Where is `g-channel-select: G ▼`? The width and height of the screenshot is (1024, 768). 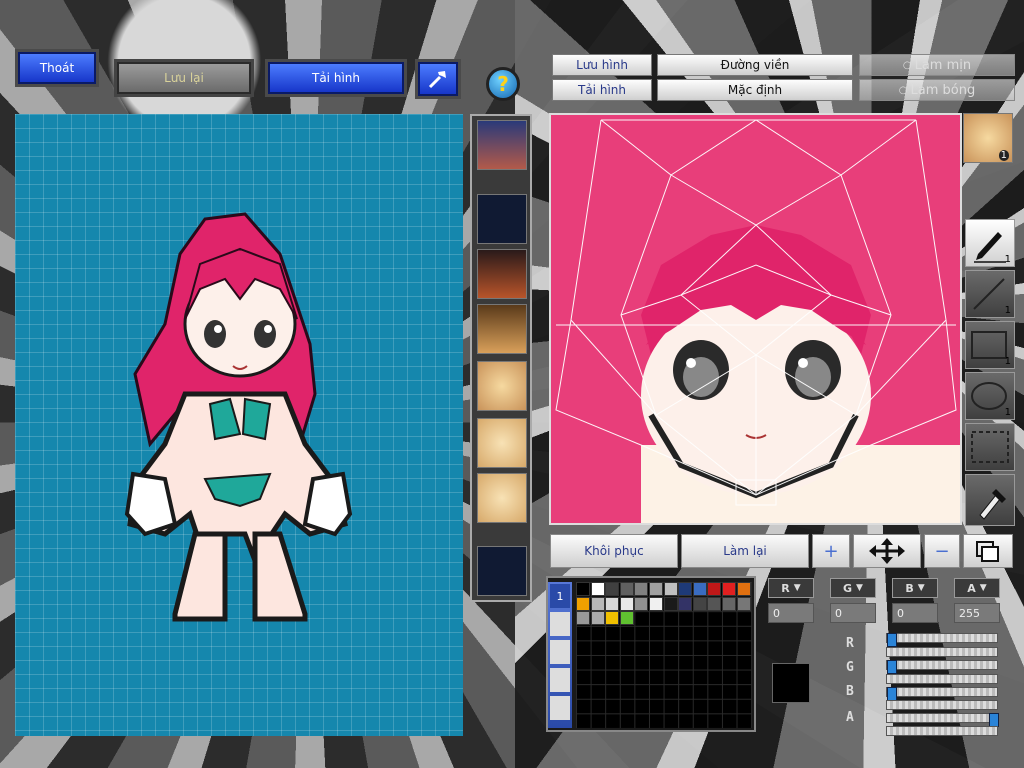 g-channel-select: G ▼ is located at coordinates (853, 588).